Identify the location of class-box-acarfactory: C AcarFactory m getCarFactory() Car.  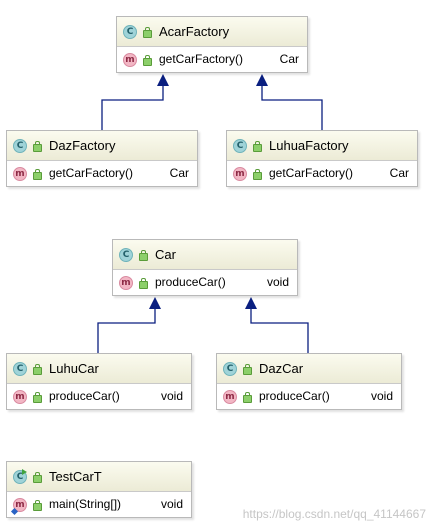
(212, 44).